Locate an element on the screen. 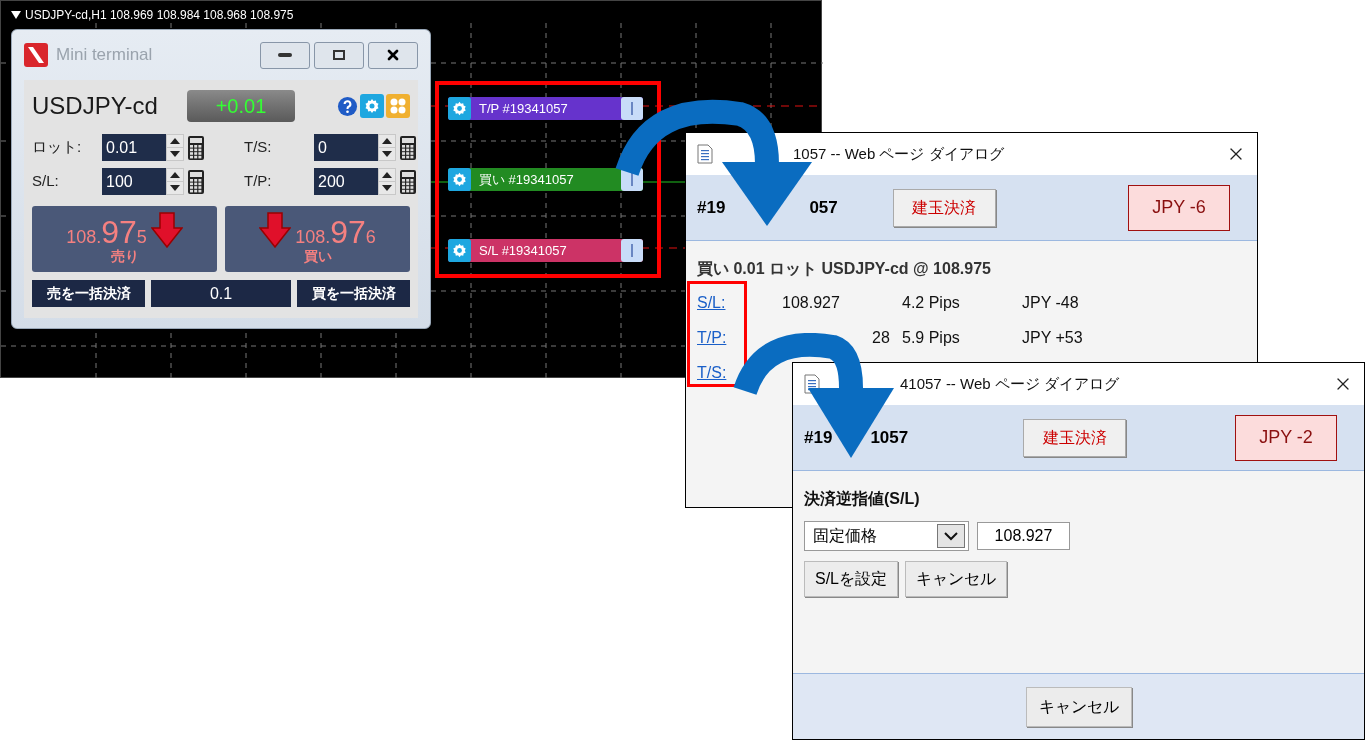 The width and height of the screenshot is (1365, 741). help-icon is located at coordinates (347, 106).